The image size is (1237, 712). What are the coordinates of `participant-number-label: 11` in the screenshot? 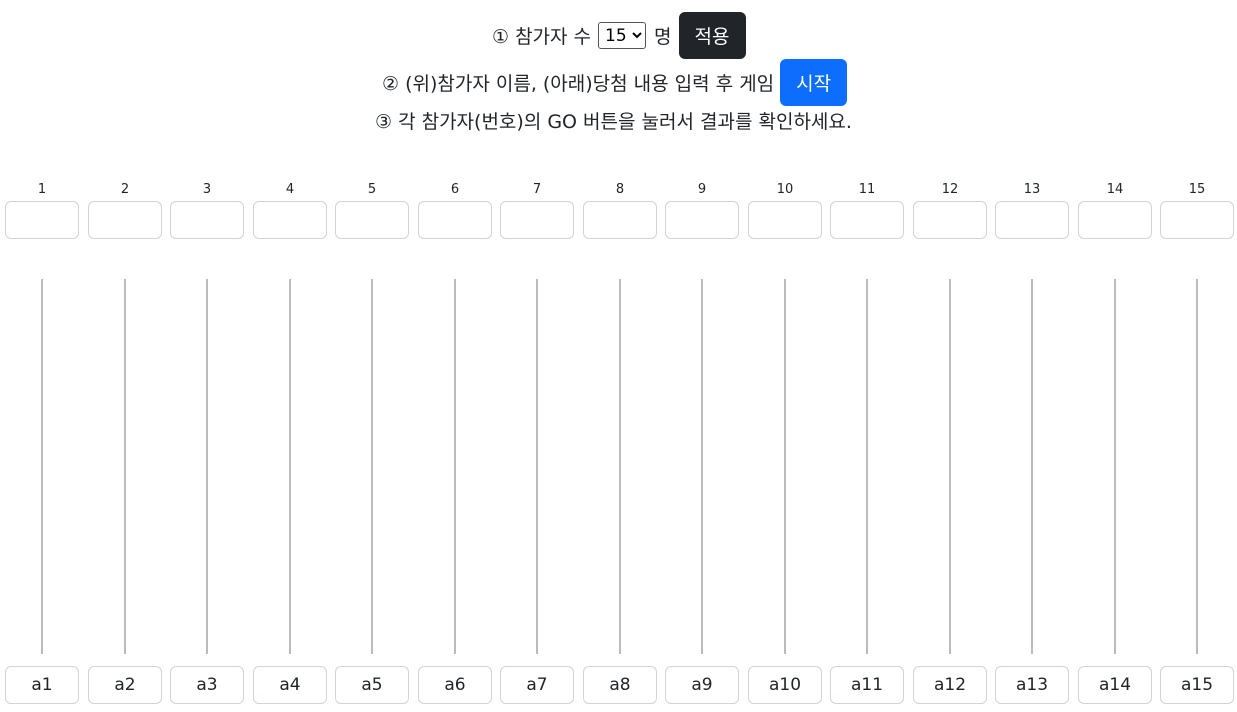 It's located at (867, 189).